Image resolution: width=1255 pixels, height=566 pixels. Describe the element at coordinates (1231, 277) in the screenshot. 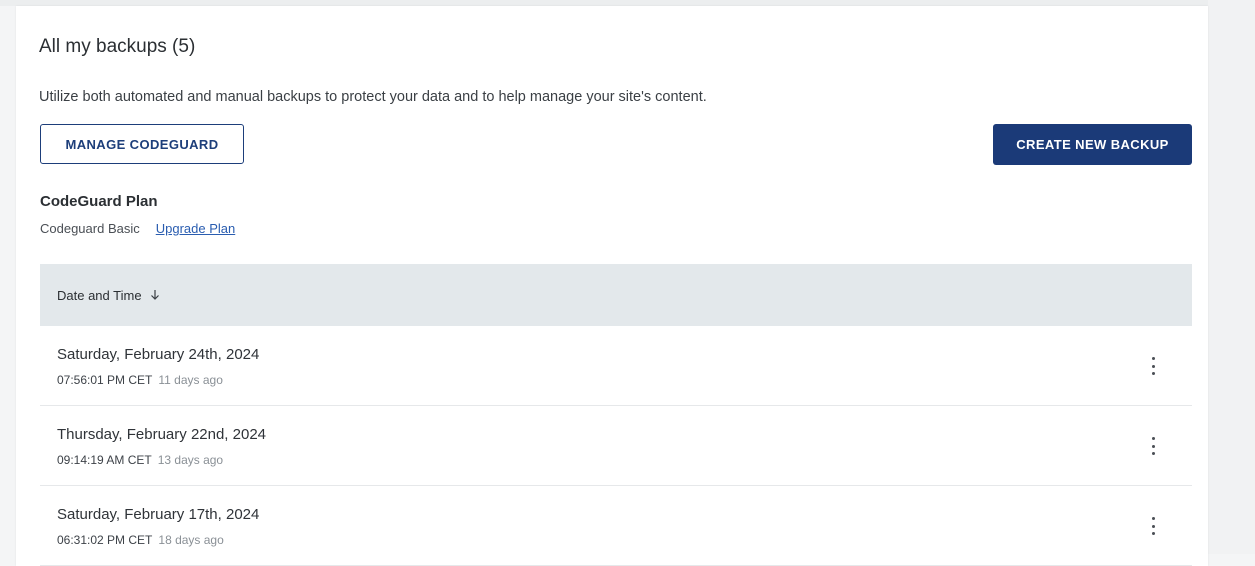

I see `right-gutter` at that location.